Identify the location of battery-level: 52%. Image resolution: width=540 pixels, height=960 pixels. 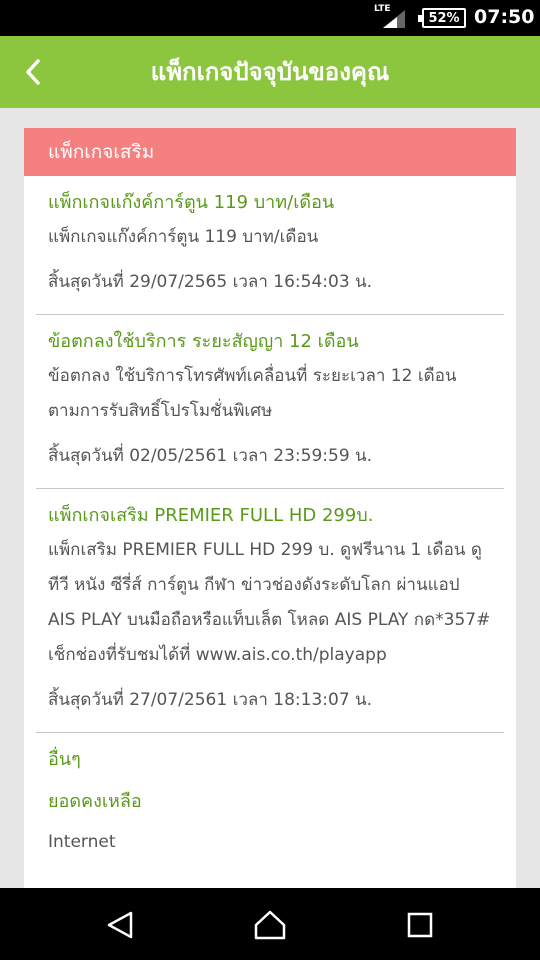
(444, 18).